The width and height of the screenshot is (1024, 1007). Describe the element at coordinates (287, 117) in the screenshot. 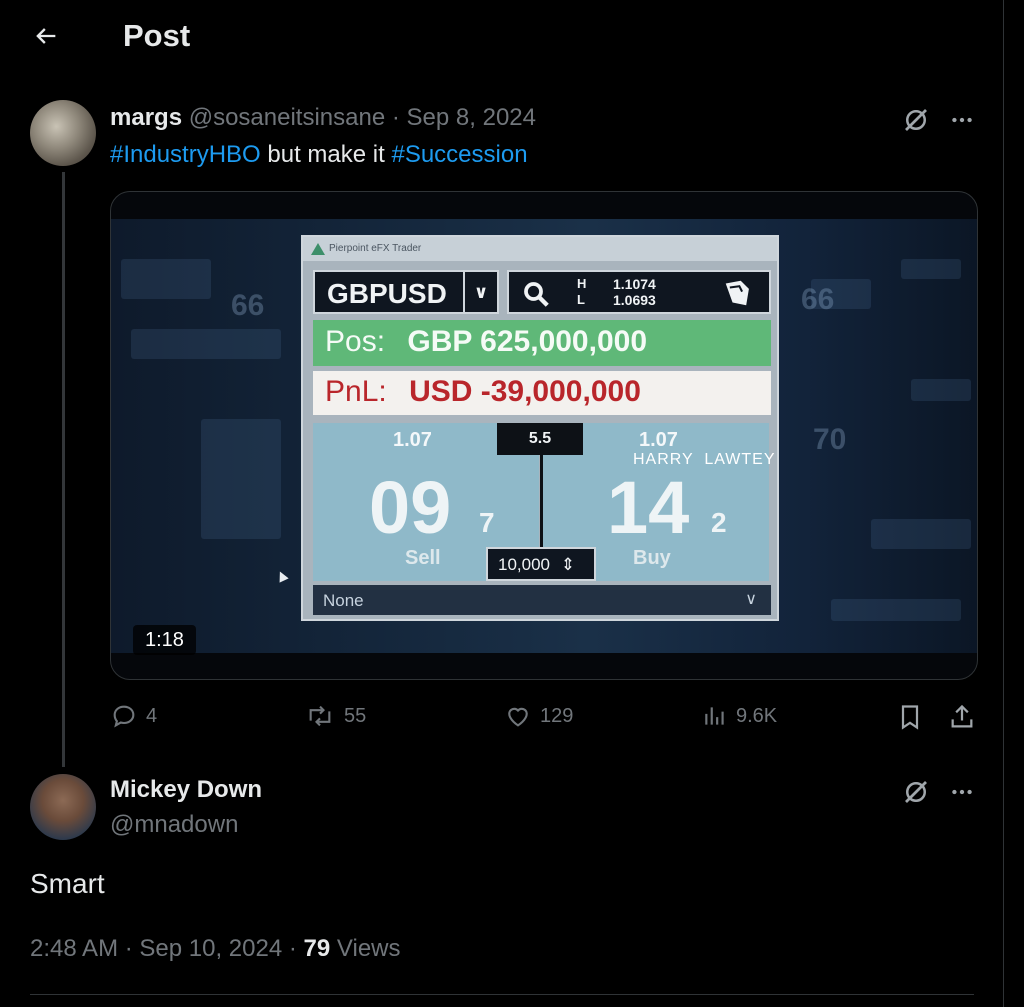

I see `author-handle: @sosaneitsinsane` at that location.